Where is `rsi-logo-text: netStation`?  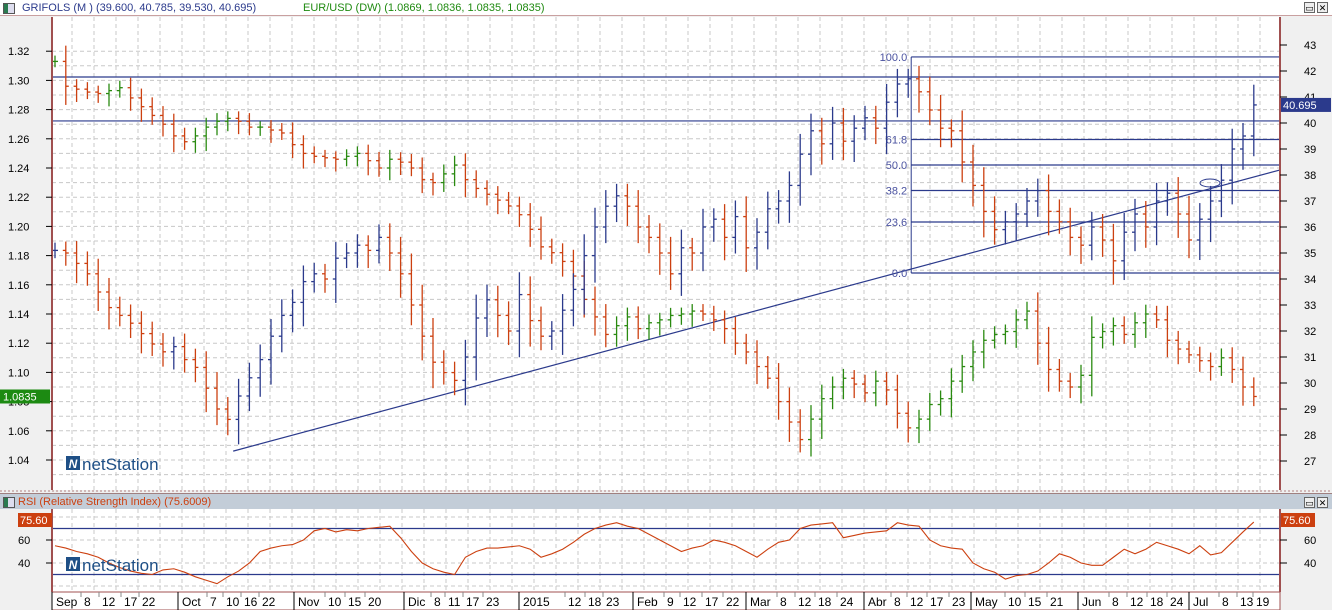
rsi-logo-text: netStation is located at coordinates (120, 565).